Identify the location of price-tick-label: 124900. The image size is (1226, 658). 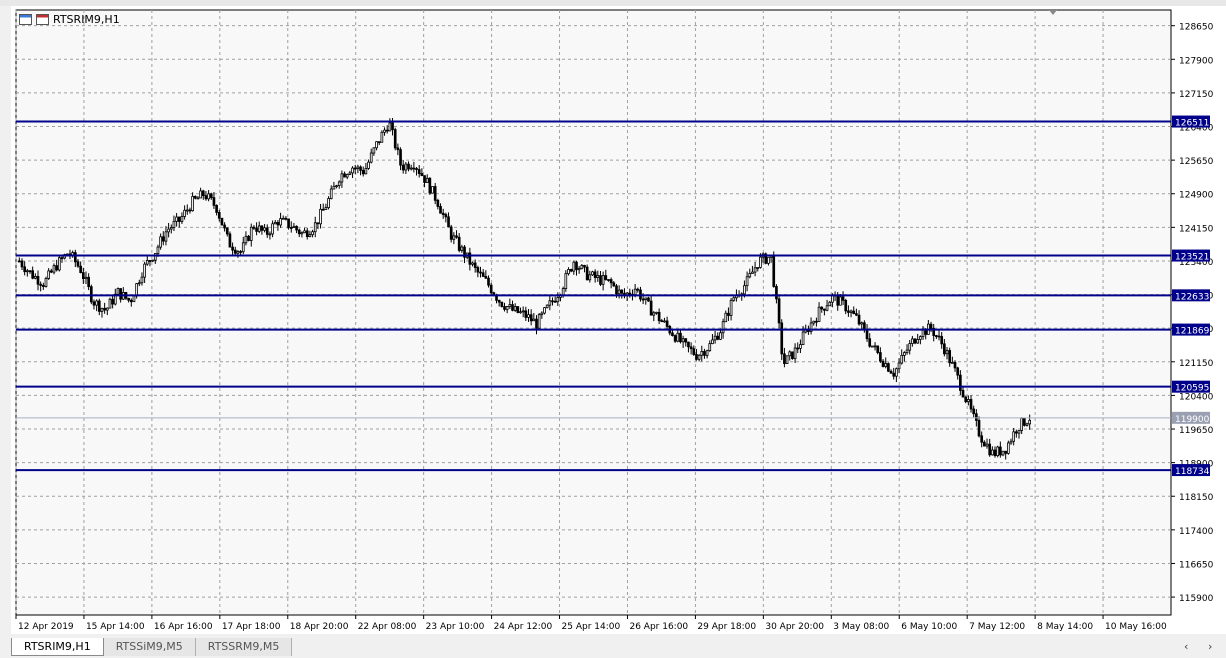
(1196, 196).